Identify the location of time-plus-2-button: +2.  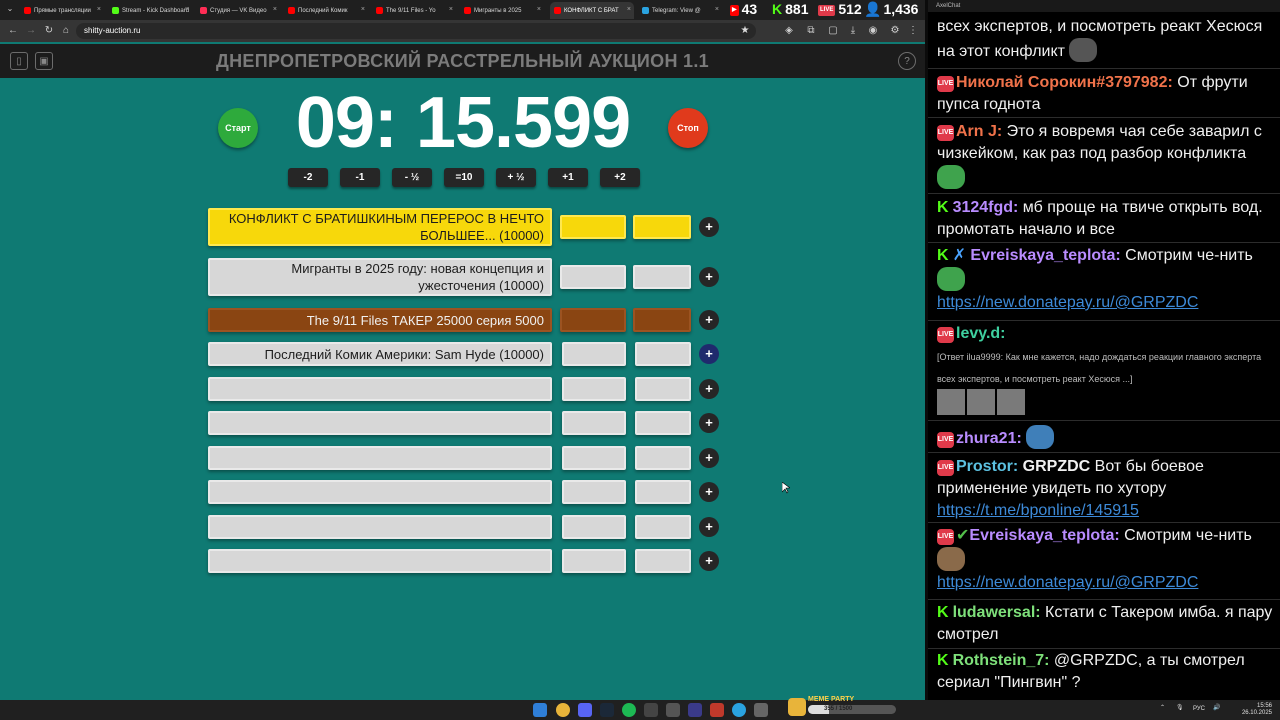
(620, 177).